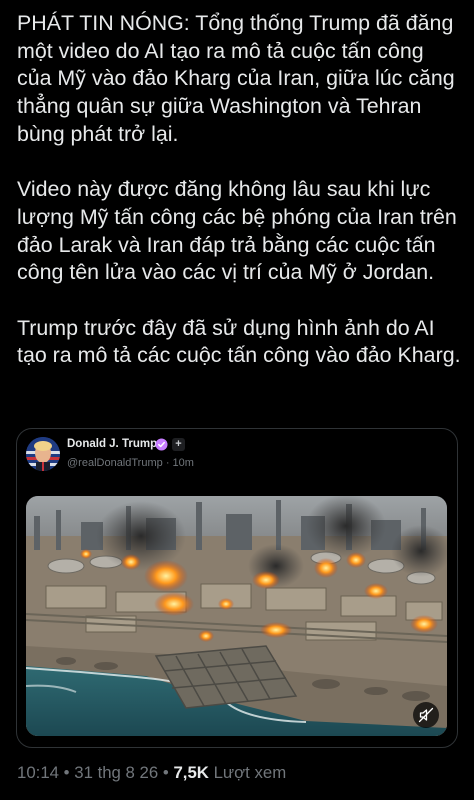  Describe the element at coordinates (112, 444) in the screenshot. I see `author-name: Donald J. Trump` at that location.